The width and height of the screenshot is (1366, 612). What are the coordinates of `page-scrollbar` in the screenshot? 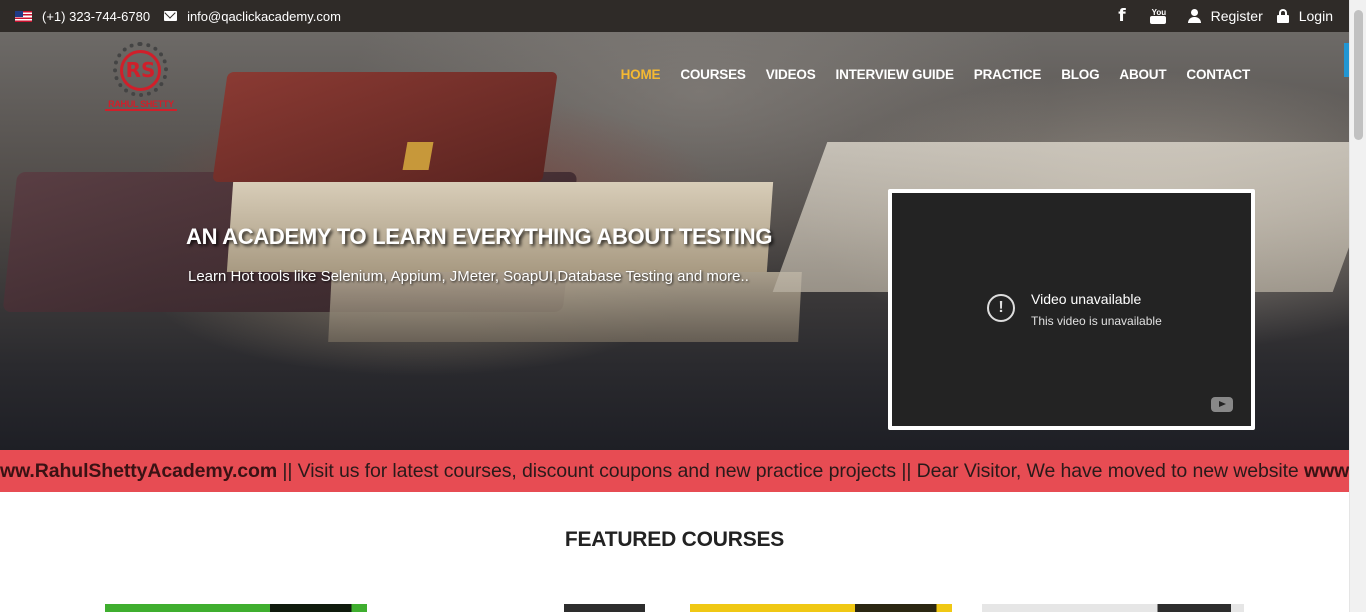 It's located at (1357, 306).